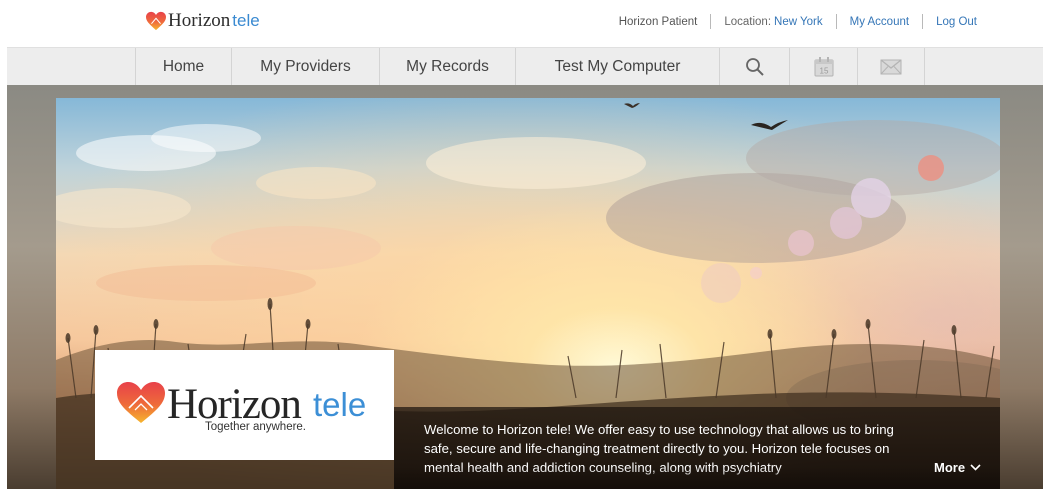 This screenshot has width=1043, height=489. I want to click on header-logo: Horizon tele, so click(202, 21).